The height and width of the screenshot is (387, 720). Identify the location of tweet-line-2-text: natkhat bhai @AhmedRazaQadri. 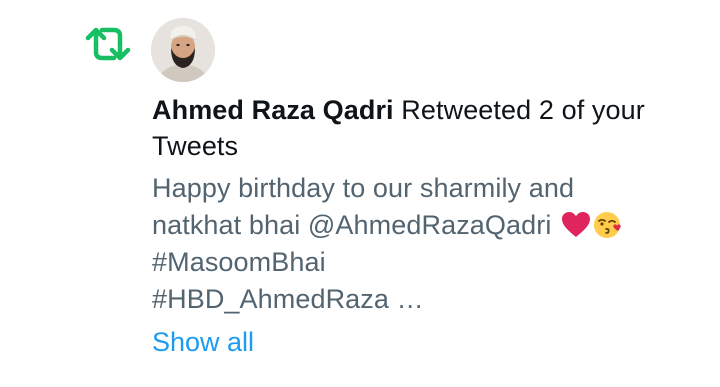
(356, 225).